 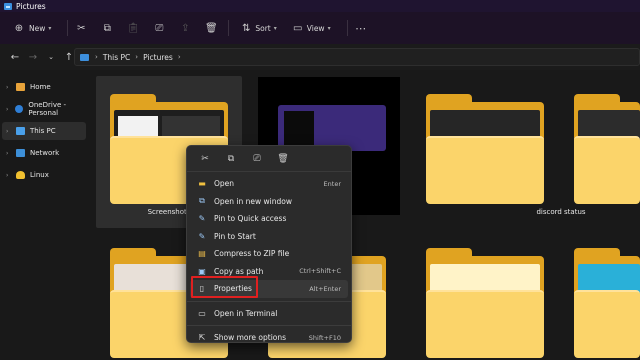 I want to click on sidebar-item-label: This PC, so click(x=43, y=131).